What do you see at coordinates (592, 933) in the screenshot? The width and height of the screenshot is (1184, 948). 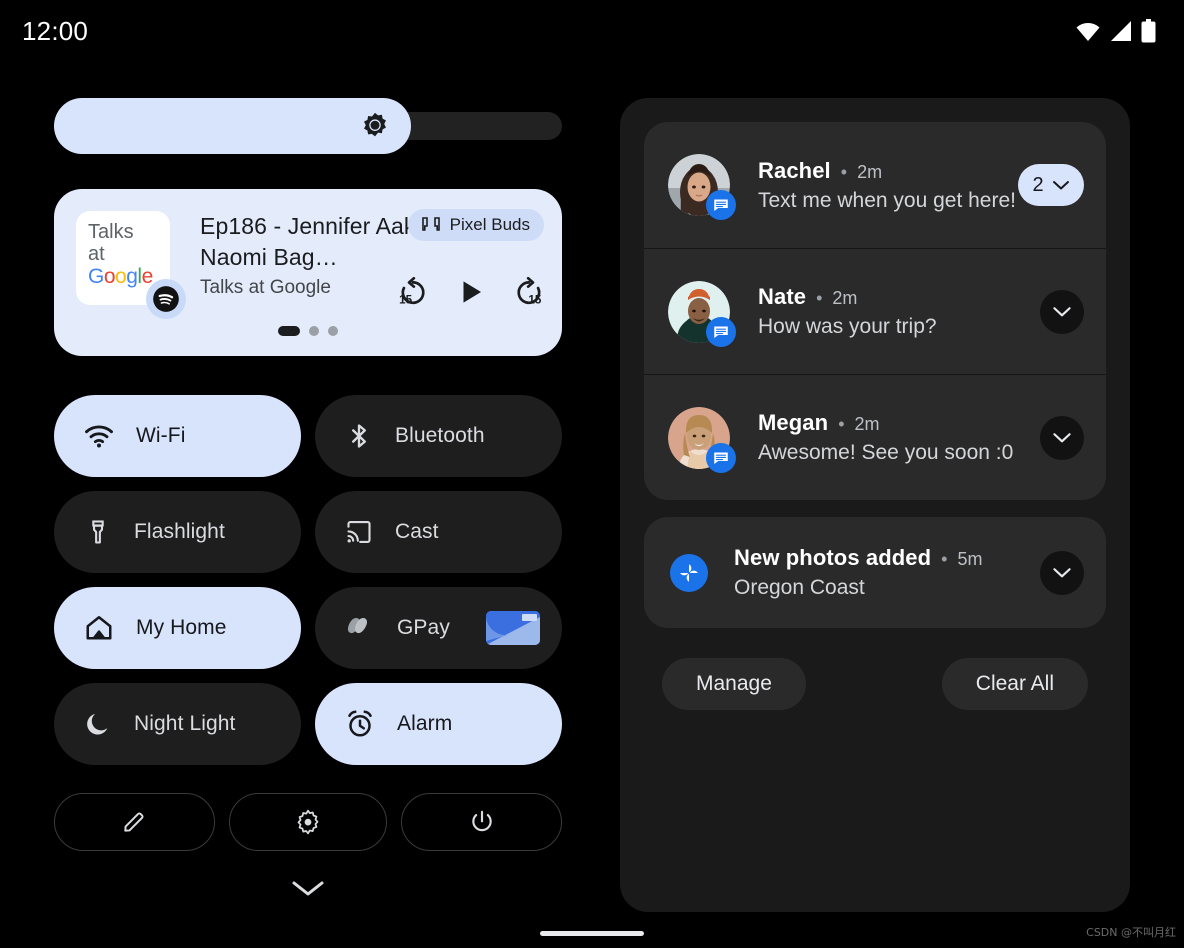 I see `home-indicator` at bounding box center [592, 933].